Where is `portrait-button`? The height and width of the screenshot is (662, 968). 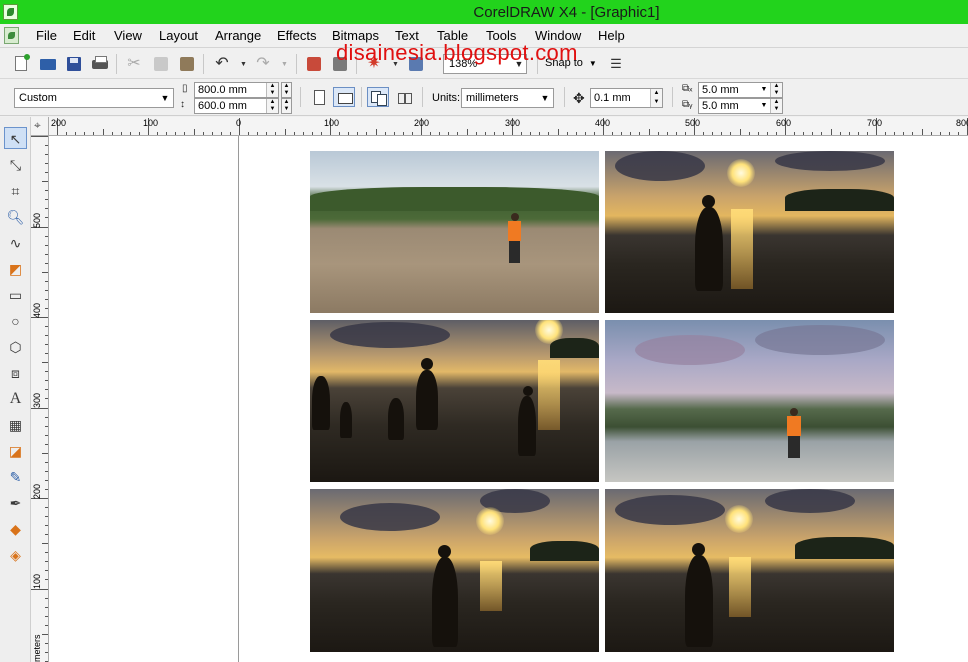
portrait-button is located at coordinates (319, 97).